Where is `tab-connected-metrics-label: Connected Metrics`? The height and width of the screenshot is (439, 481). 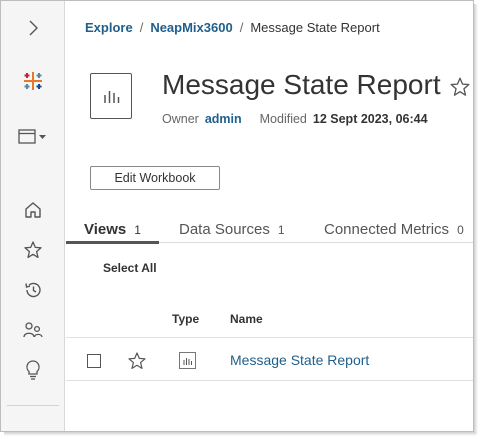
tab-connected-metrics-label: Connected Metrics is located at coordinates (387, 229).